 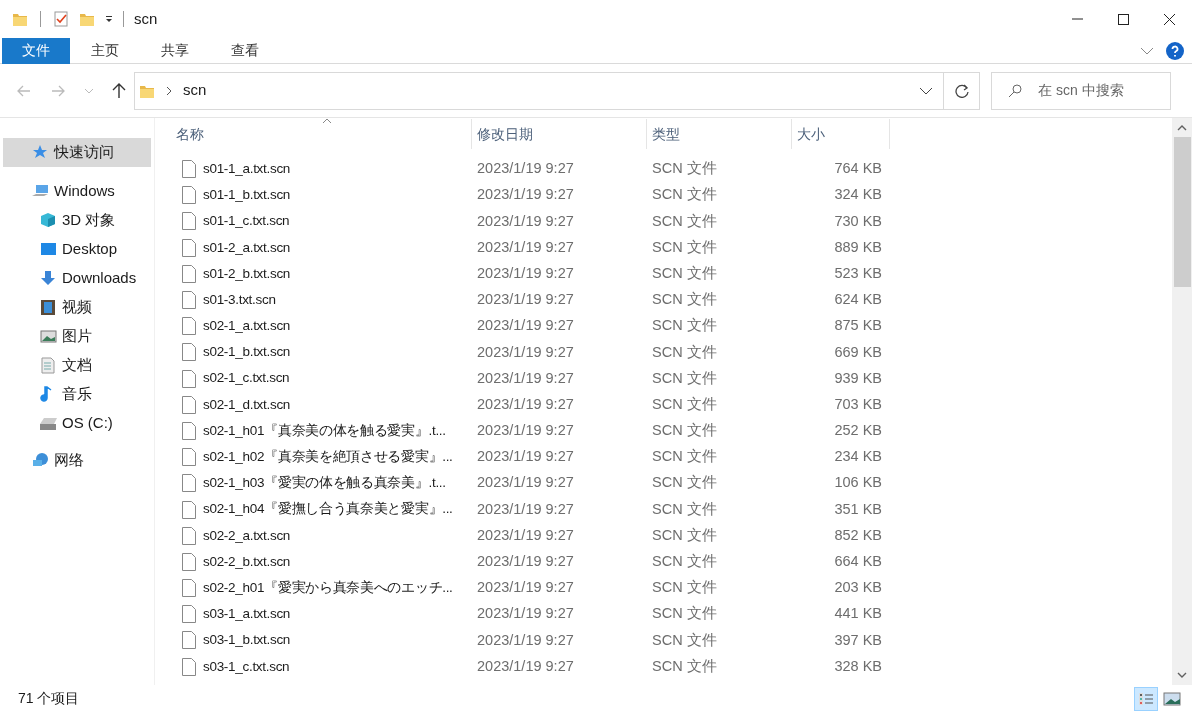 What do you see at coordinates (247, 169) in the screenshot?
I see `file-name: s01-1_a.txt.scn` at bounding box center [247, 169].